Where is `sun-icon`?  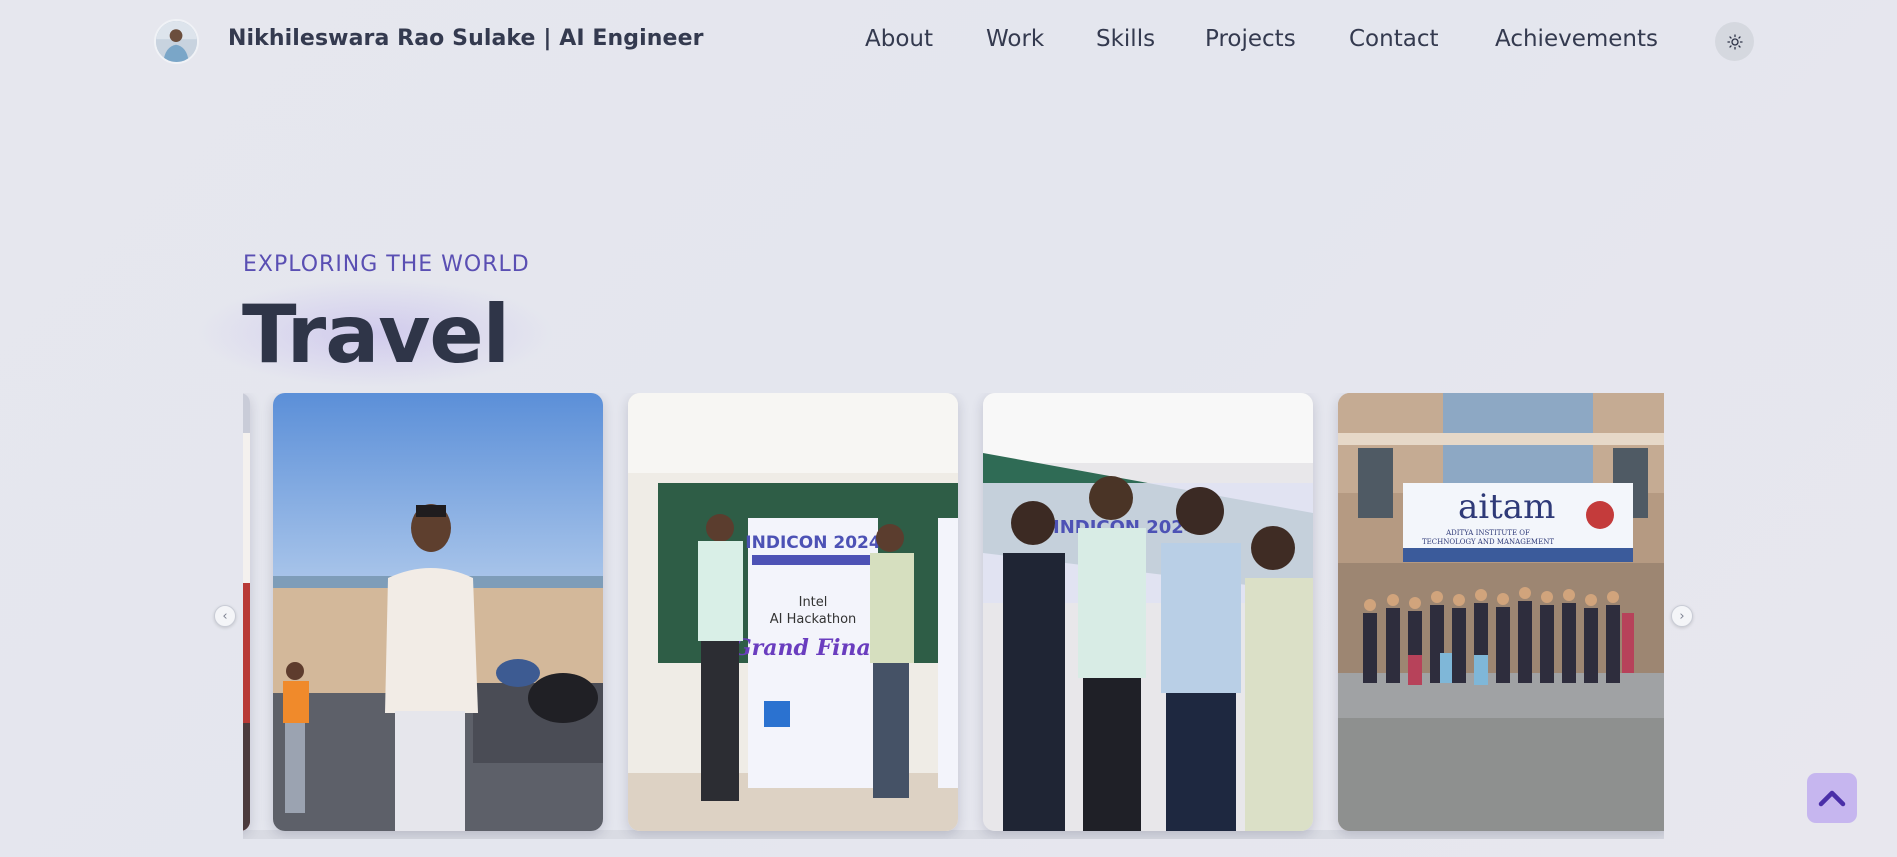 sun-icon is located at coordinates (1734, 41).